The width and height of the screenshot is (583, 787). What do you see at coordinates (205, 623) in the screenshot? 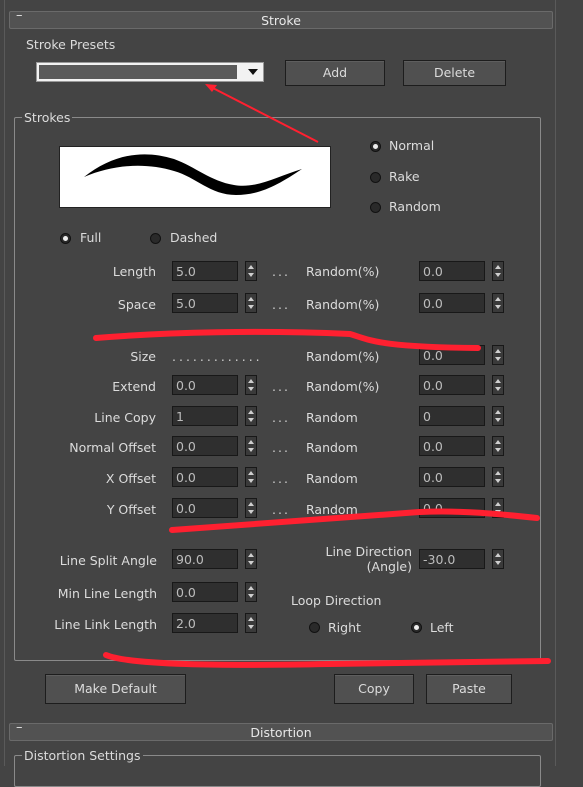
I see `line-link-length-field: 2.0` at bounding box center [205, 623].